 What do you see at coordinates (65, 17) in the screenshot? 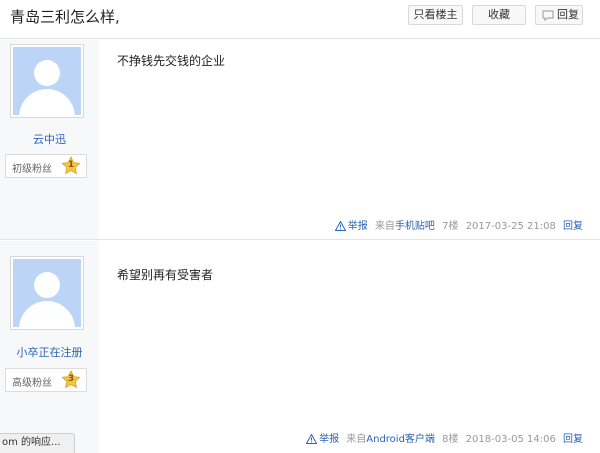
I see `thread-title: 青岛三利怎么样,` at bounding box center [65, 17].